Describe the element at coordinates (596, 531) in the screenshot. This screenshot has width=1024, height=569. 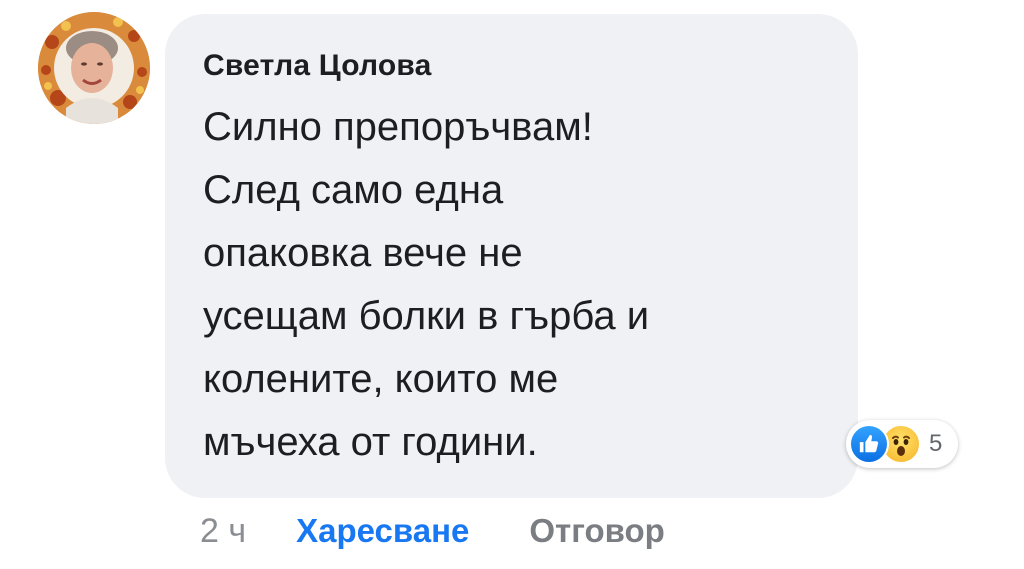
I see `reply-button: Отговор` at that location.